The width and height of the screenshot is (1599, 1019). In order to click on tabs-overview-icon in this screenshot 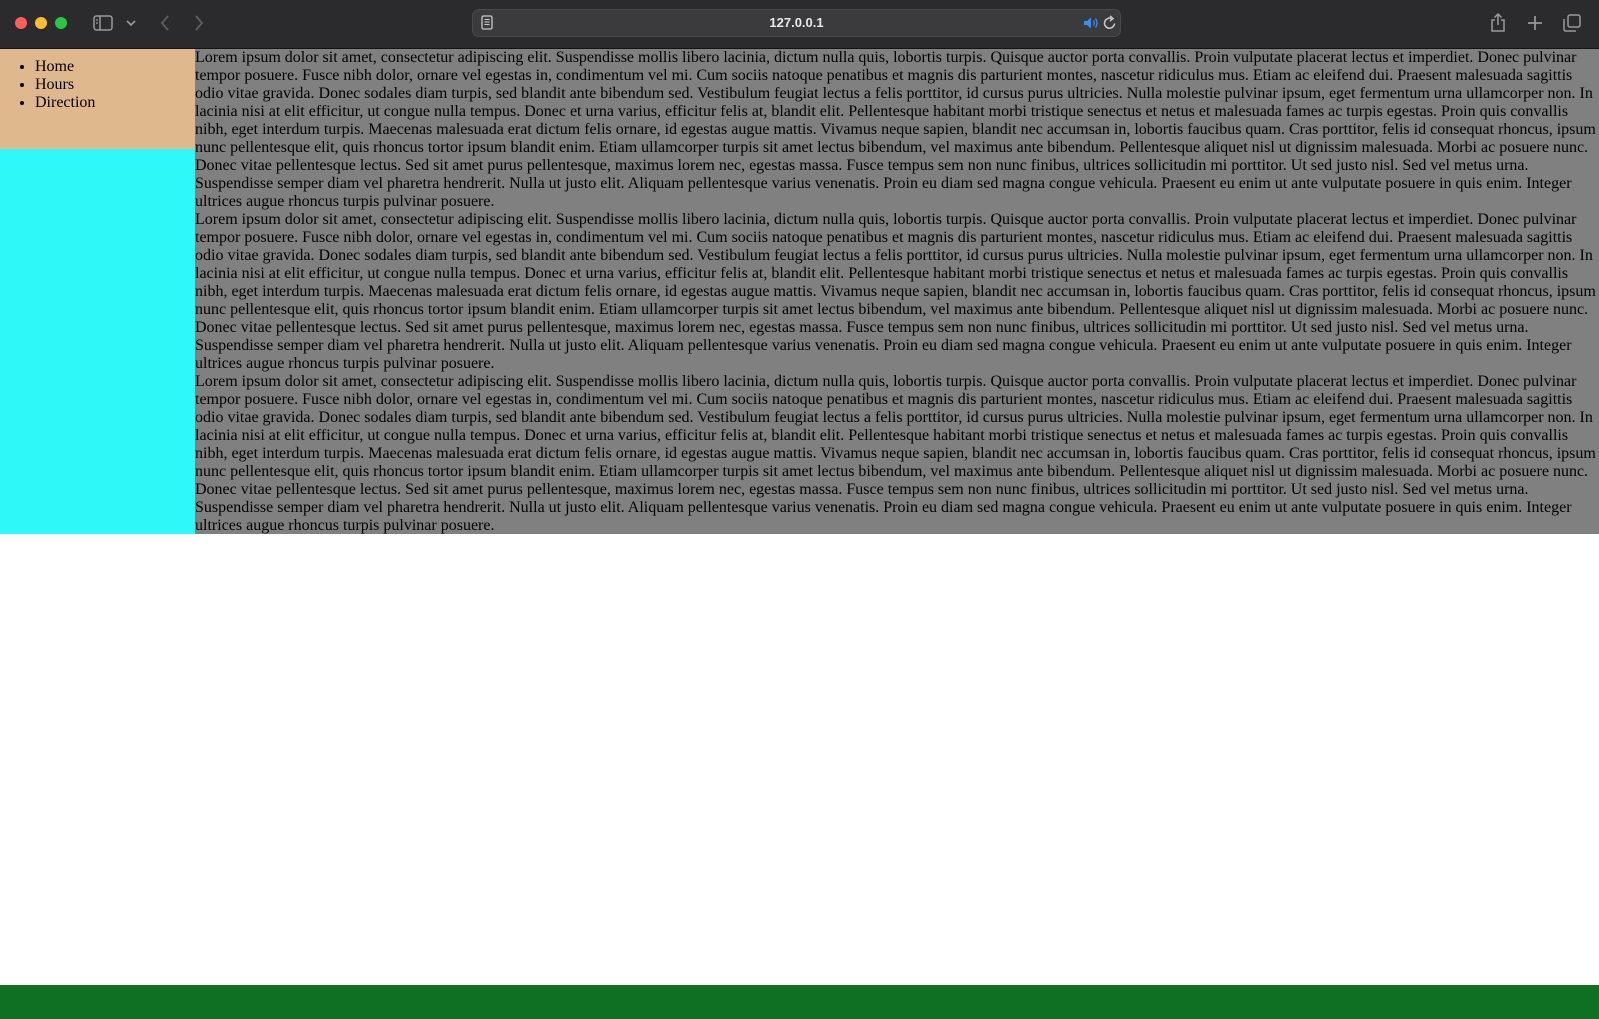, I will do `click(1572, 23)`.